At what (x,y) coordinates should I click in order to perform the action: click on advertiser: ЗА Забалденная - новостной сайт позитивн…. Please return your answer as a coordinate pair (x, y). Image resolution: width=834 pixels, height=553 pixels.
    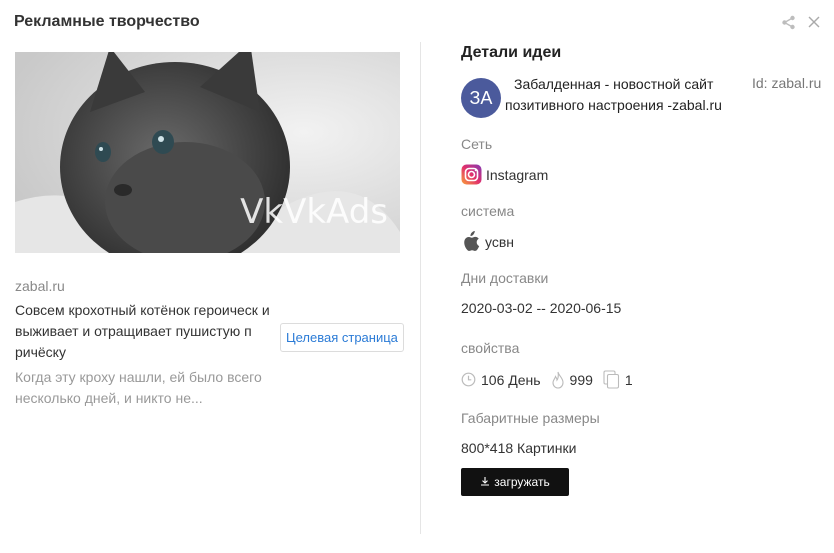
    Looking at the image, I should click on (646, 96).